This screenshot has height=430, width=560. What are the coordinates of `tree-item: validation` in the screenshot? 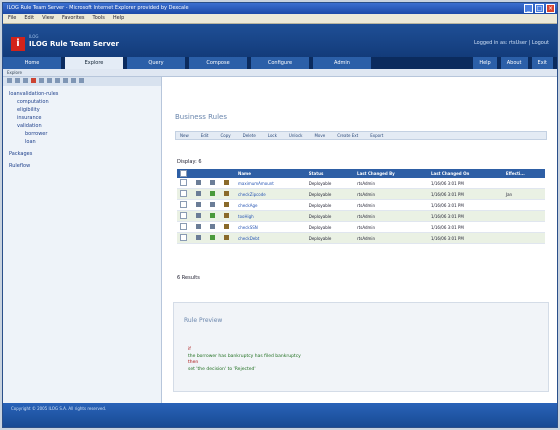 It's located at (82, 126).